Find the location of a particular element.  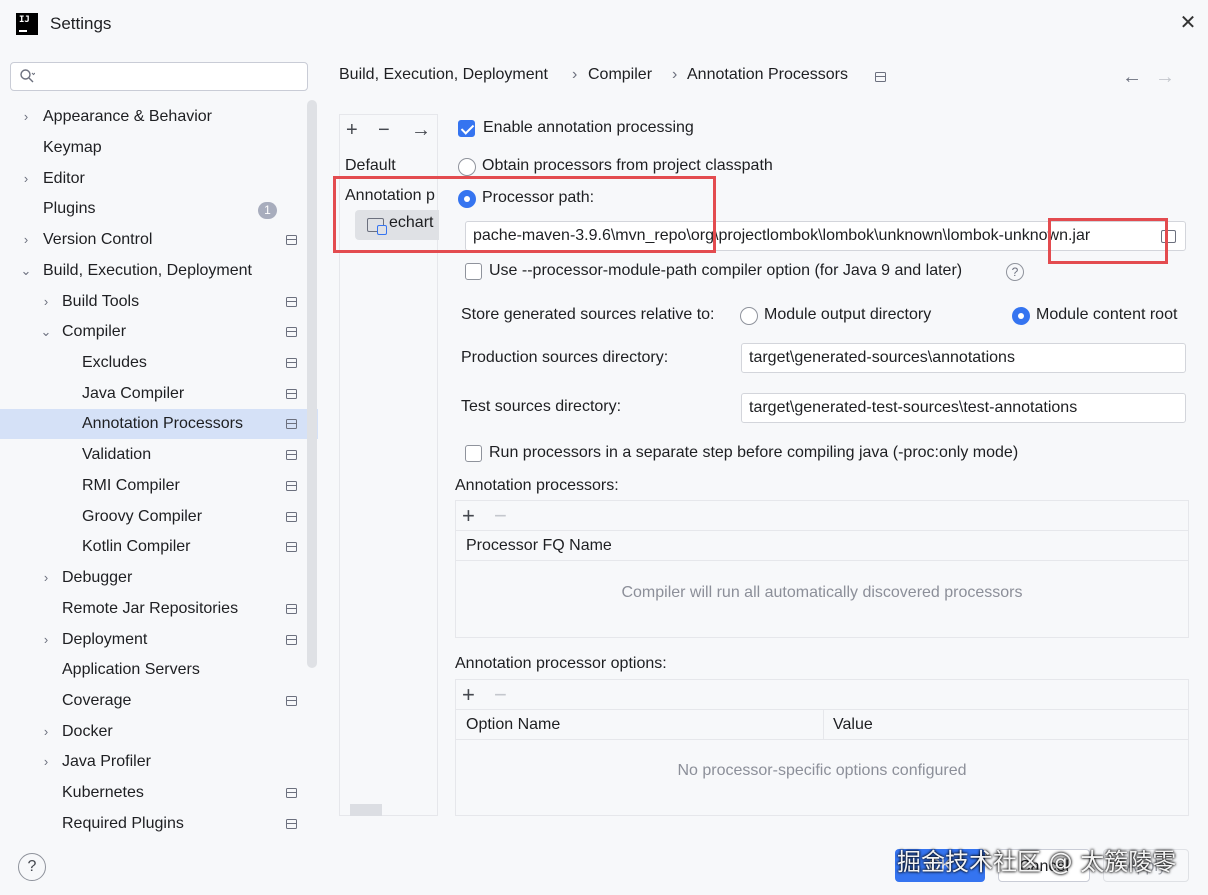

sidebar-item-label: Application Servers is located at coordinates (131, 669).